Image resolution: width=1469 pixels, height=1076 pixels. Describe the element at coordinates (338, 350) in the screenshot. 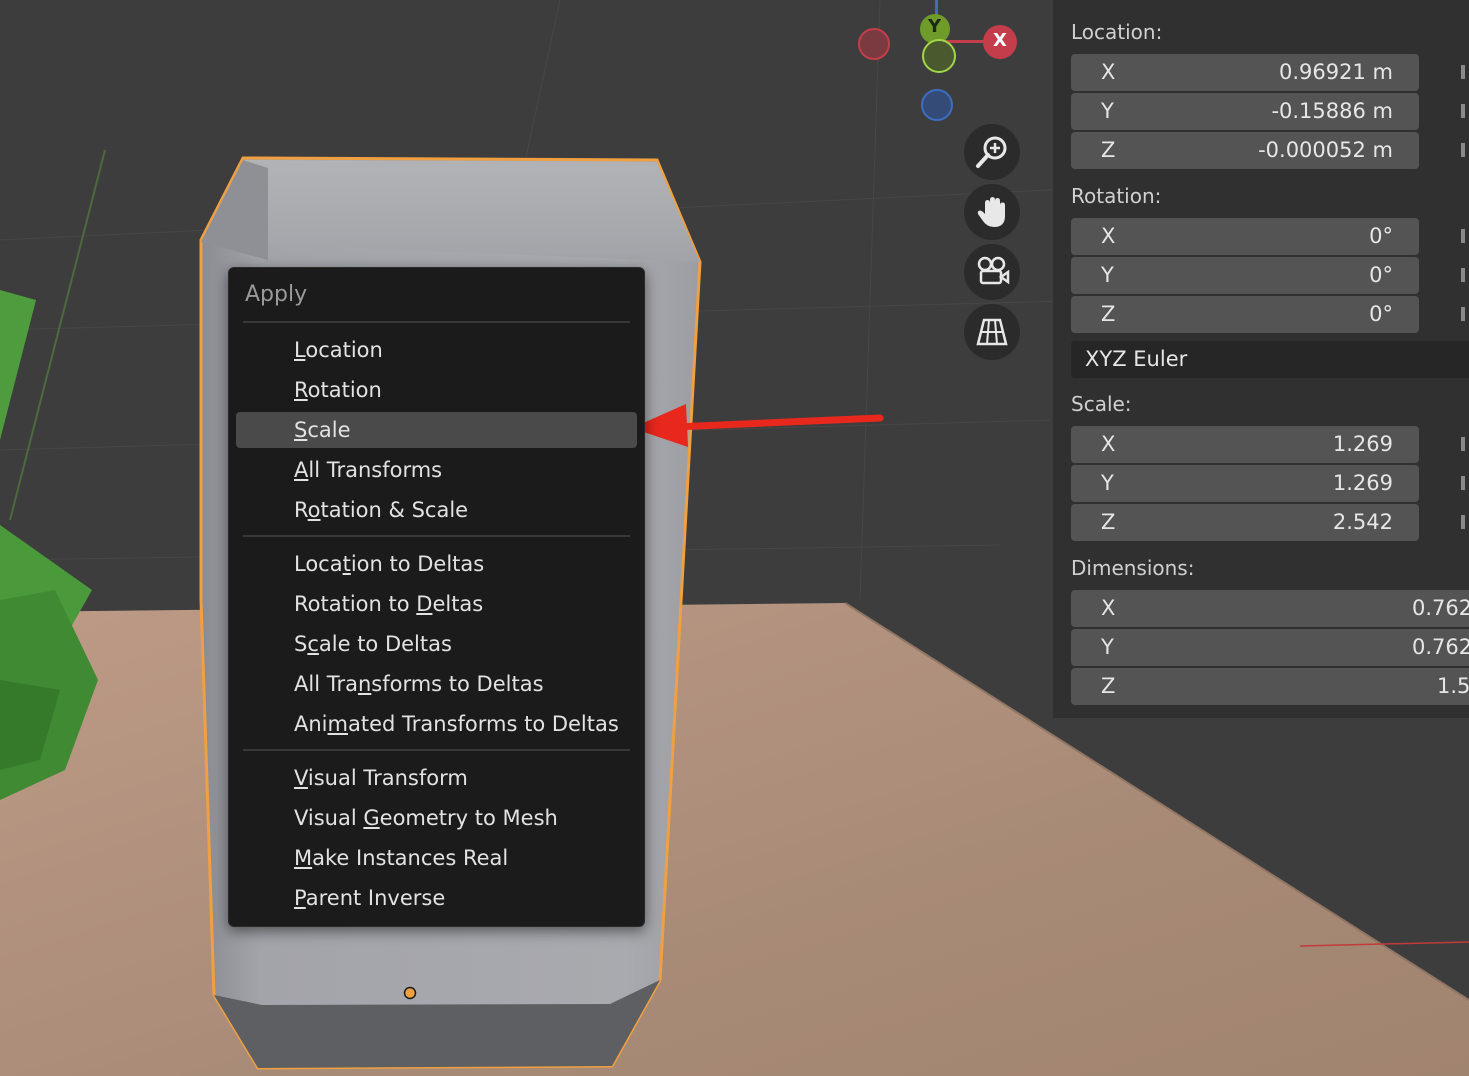

I see `menu-item-label: Location` at that location.